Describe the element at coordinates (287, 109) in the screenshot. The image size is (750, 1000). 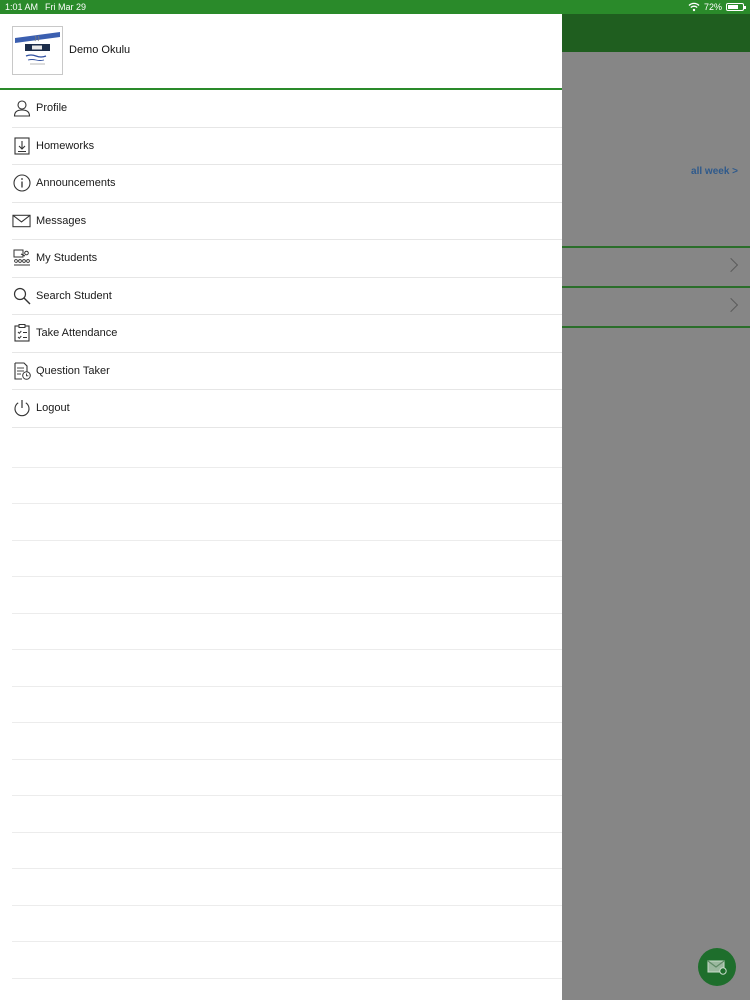
I see `menu-item-profile: Profile` at that location.